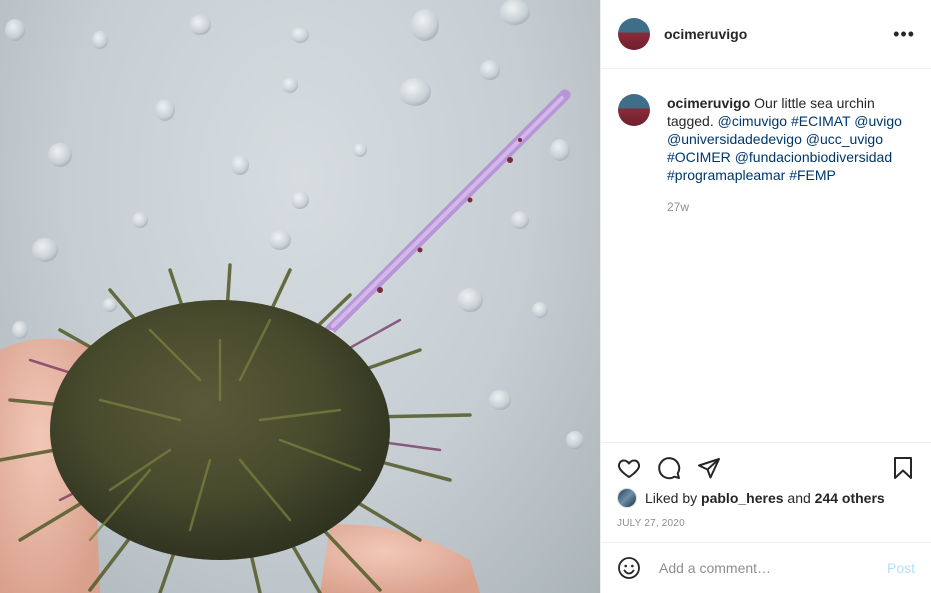 Image resolution: width=931 pixels, height=593 pixels. Describe the element at coordinates (772, 568) in the screenshot. I see `comment-input` at that location.